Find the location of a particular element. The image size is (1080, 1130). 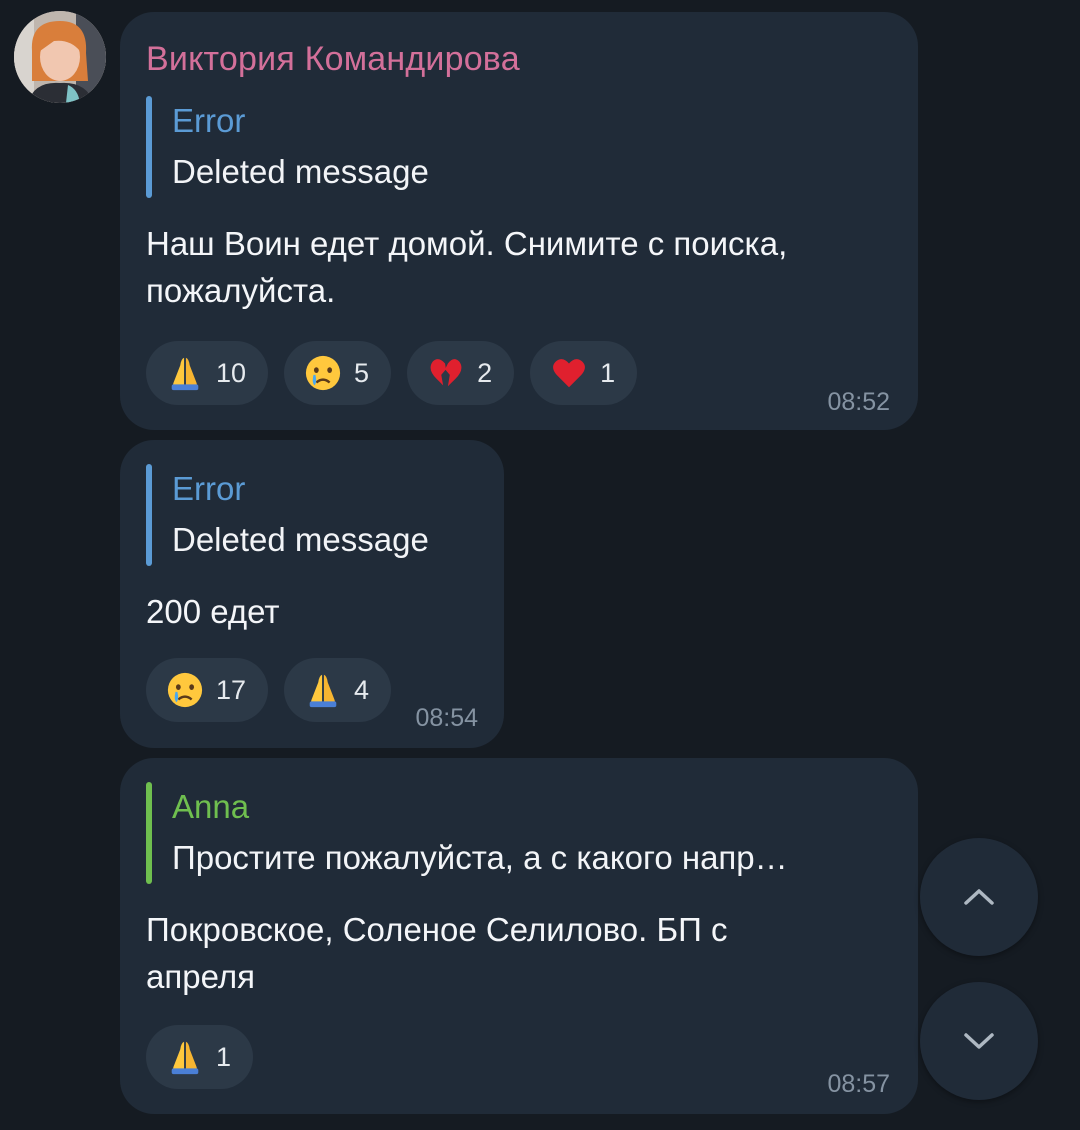

reaction-count: 10 is located at coordinates (231, 372).